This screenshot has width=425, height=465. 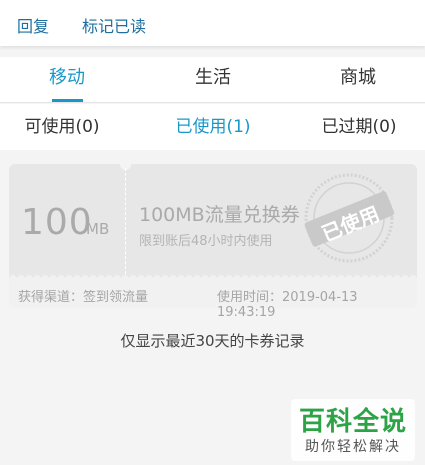 I want to click on watermark-logo: 百科全说 助你轻松解决, so click(x=353, y=430).